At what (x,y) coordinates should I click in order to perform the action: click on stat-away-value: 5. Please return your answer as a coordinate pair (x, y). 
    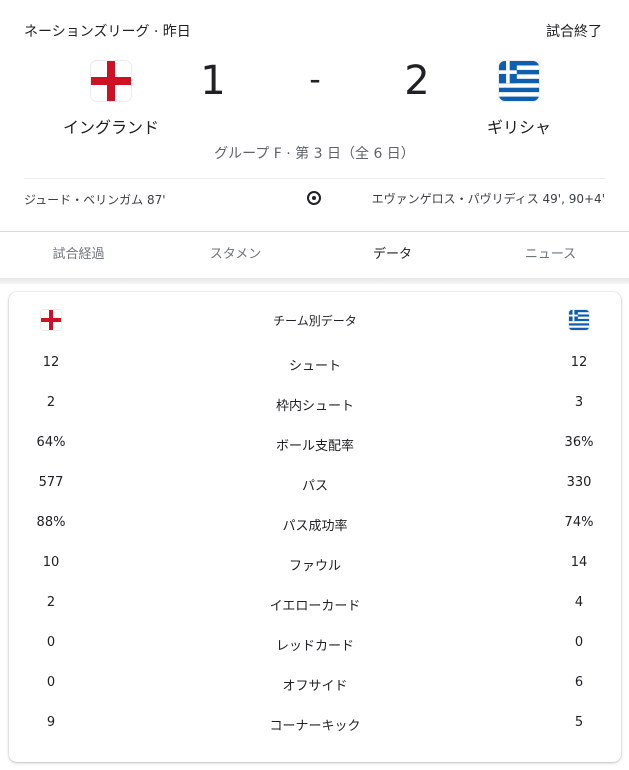
    Looking at the image, I should click on (579, 722).